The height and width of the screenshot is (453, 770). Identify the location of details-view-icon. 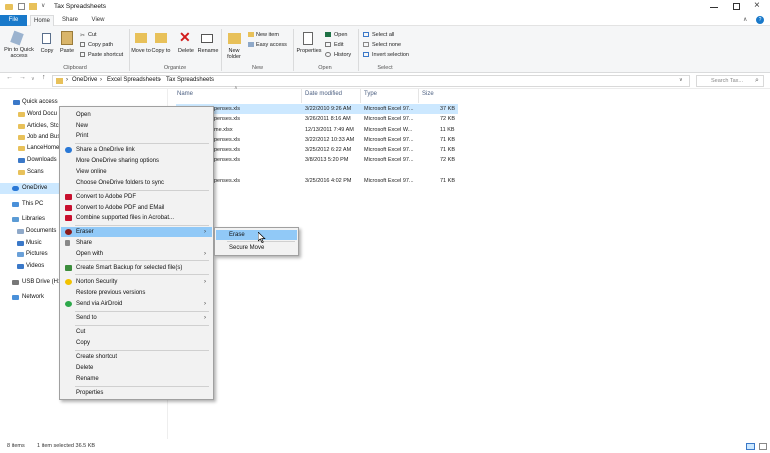
(750, 446).